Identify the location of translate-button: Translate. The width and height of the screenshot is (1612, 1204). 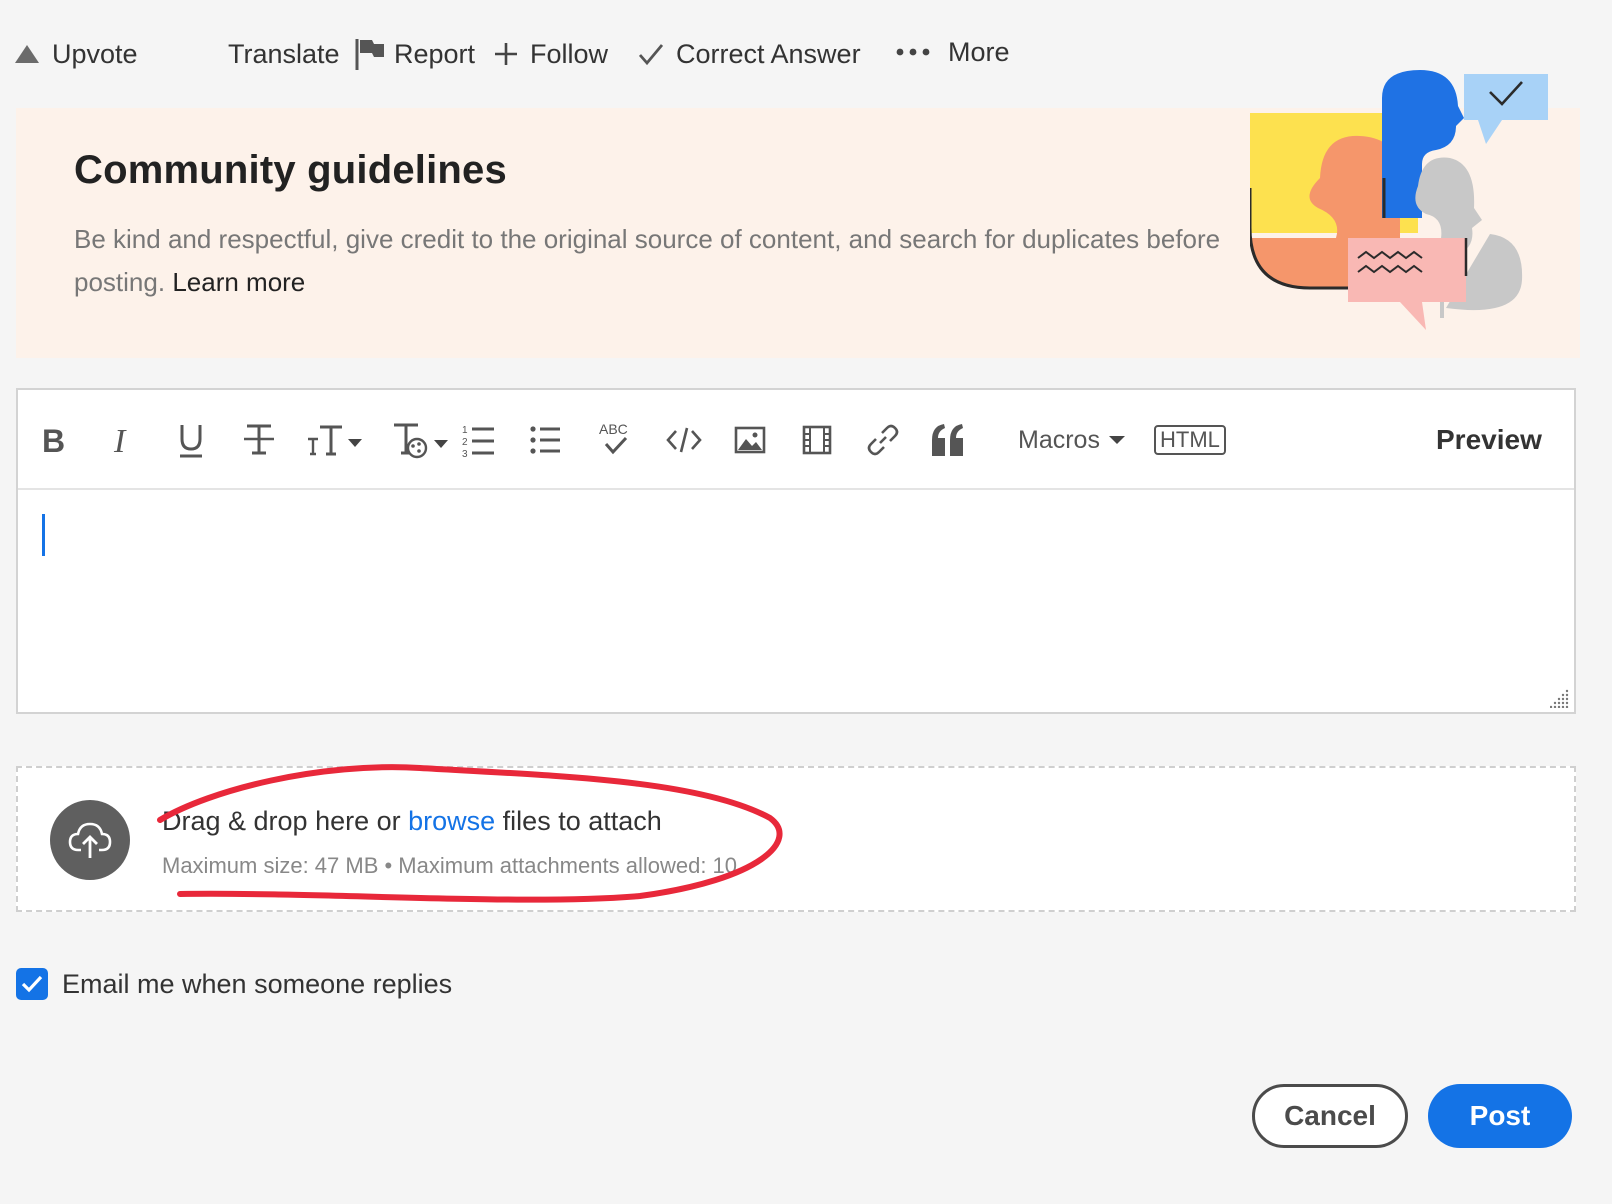
(284, 54).